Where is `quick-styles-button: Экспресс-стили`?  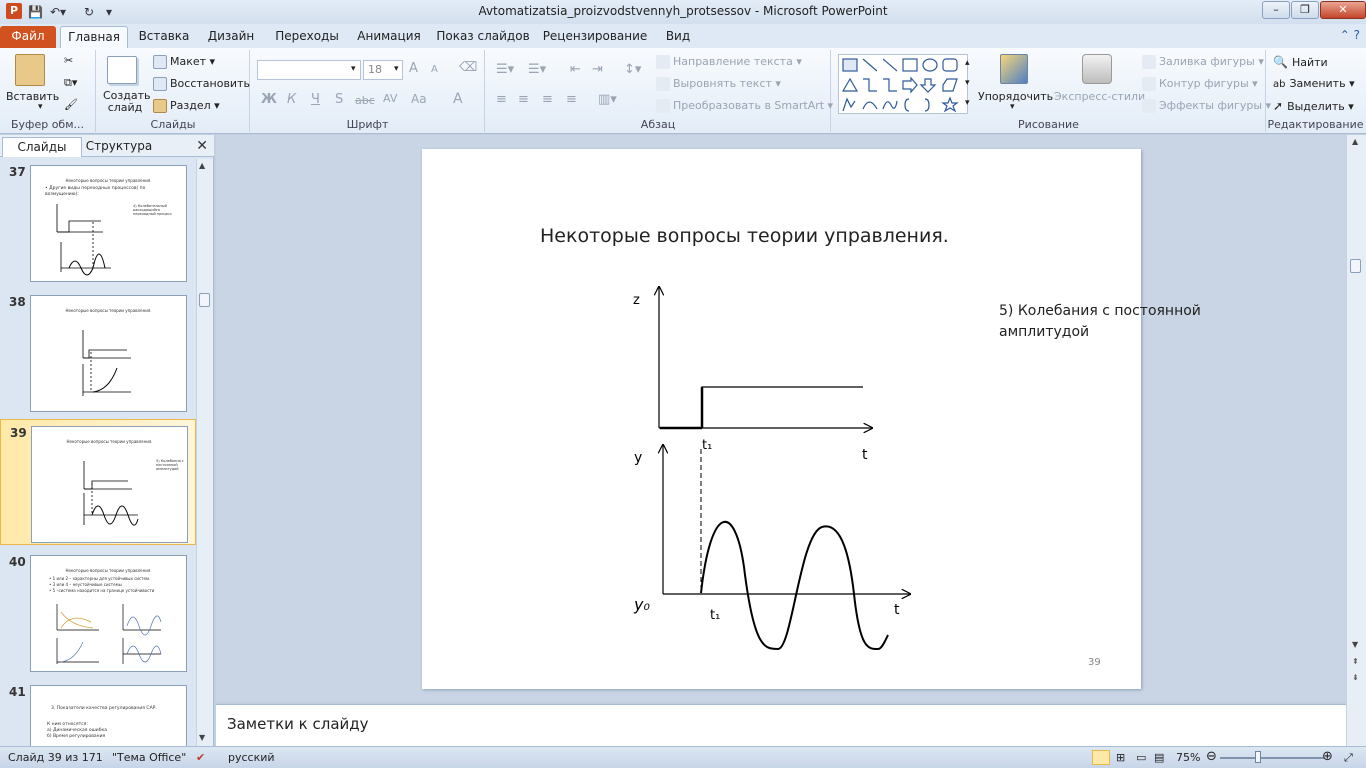 quick-styles-button: Экспресс-стили is located at coordinates (1099, 96).